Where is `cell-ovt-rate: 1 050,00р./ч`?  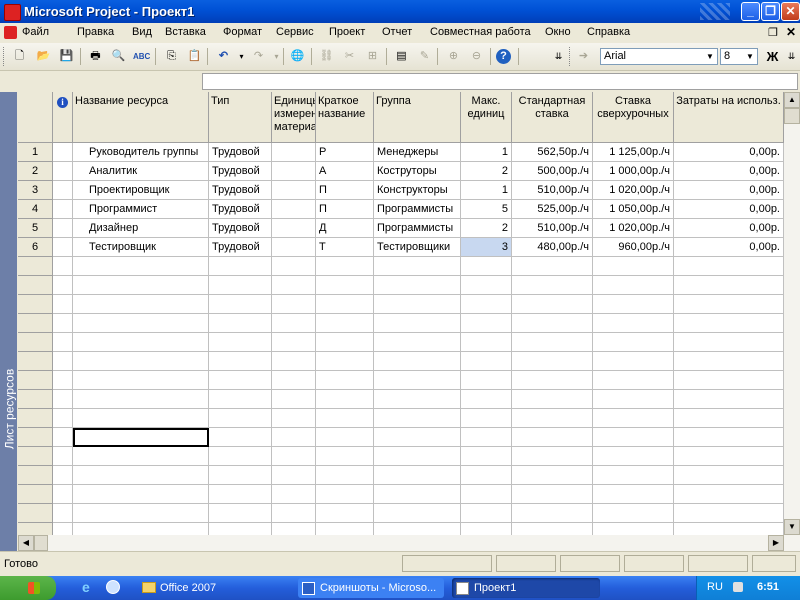
cell-ovt-rate: 1 050,00р./ч is located at coordinates (633, 209).